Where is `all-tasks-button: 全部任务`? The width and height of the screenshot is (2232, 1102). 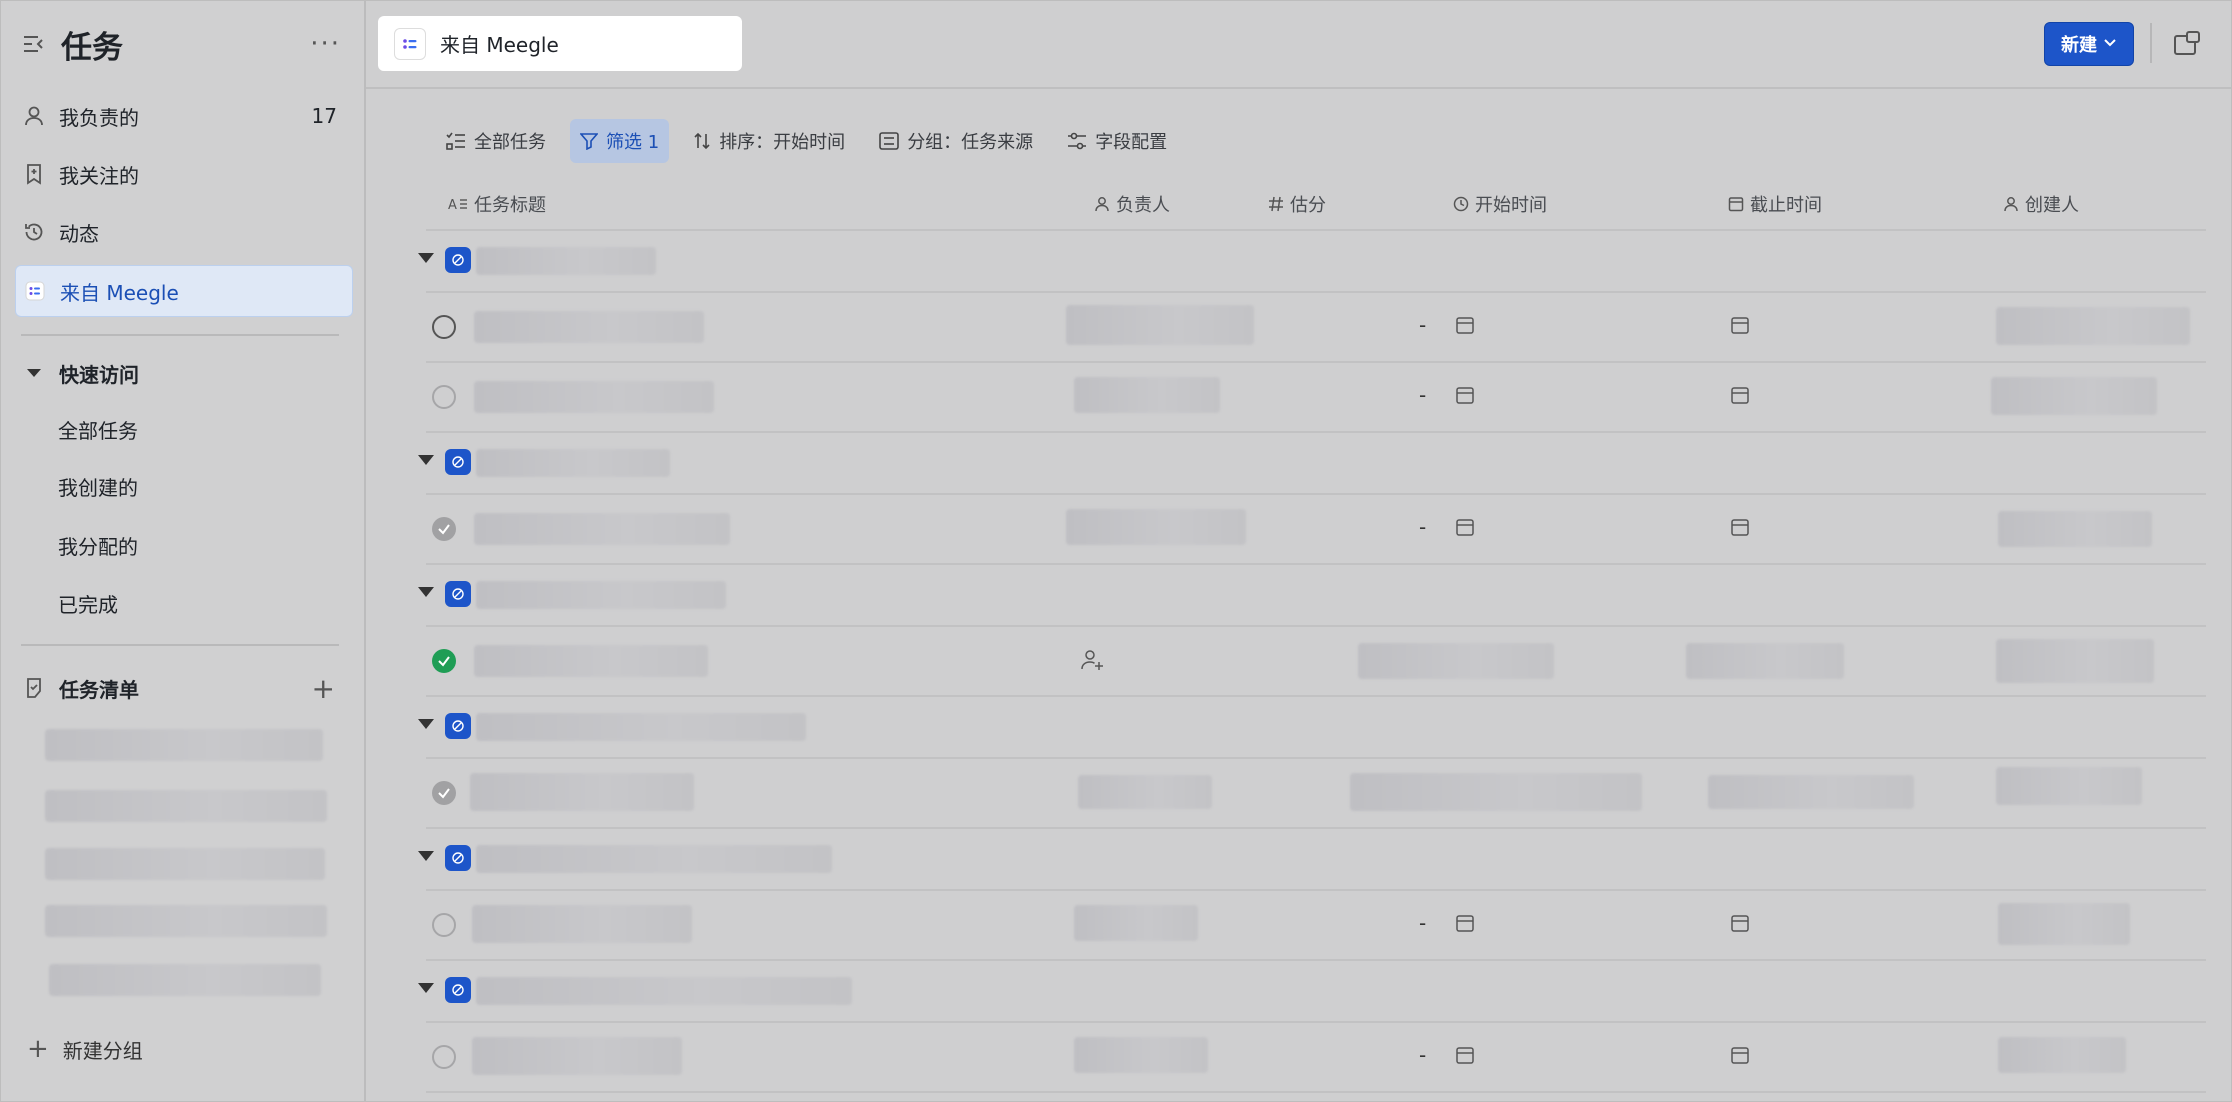 all-tasks-button: 全部任务 is located at coordinates (496, 141).